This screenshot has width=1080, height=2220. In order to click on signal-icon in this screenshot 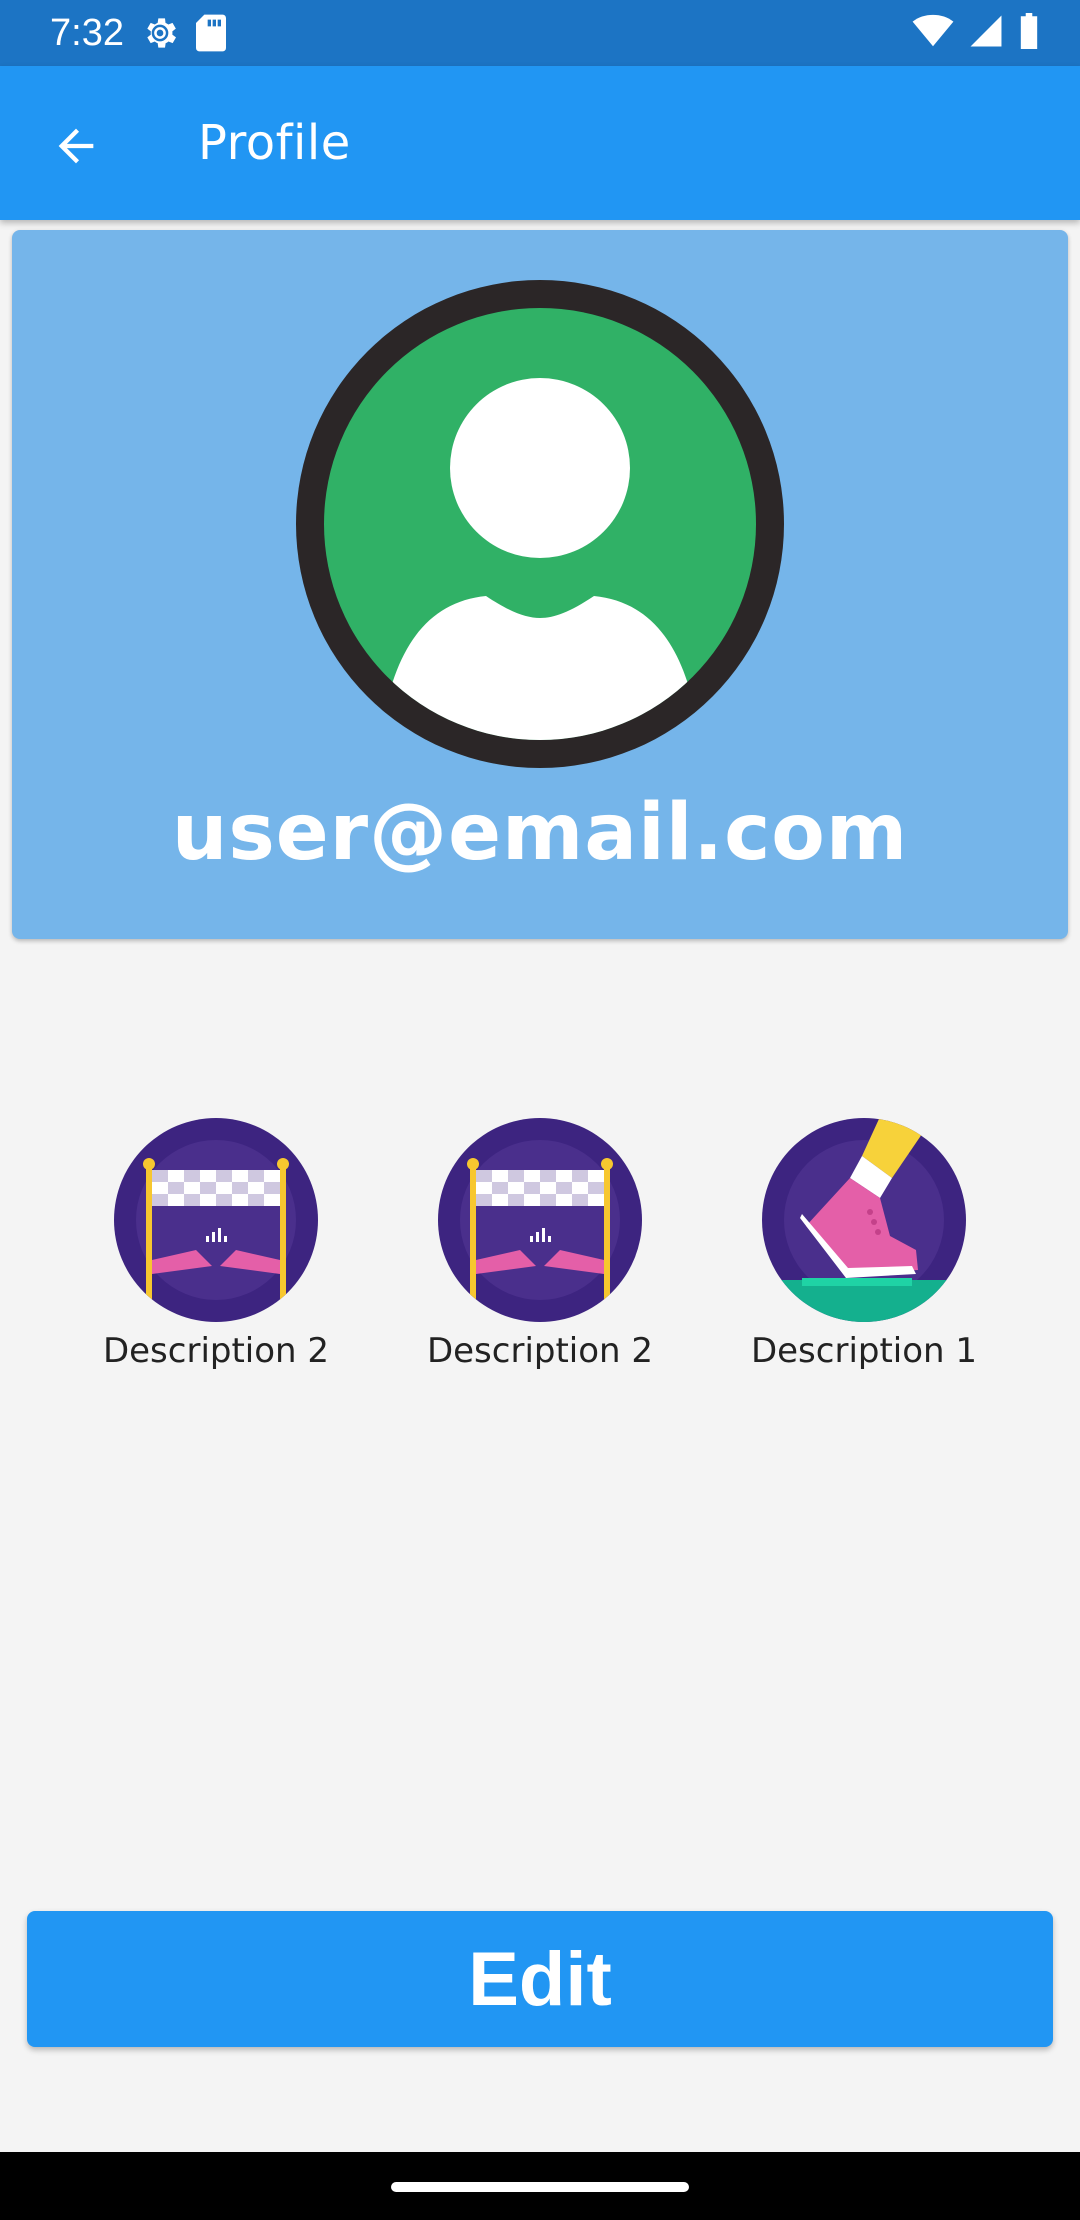, I will do `click(986, 31)`.